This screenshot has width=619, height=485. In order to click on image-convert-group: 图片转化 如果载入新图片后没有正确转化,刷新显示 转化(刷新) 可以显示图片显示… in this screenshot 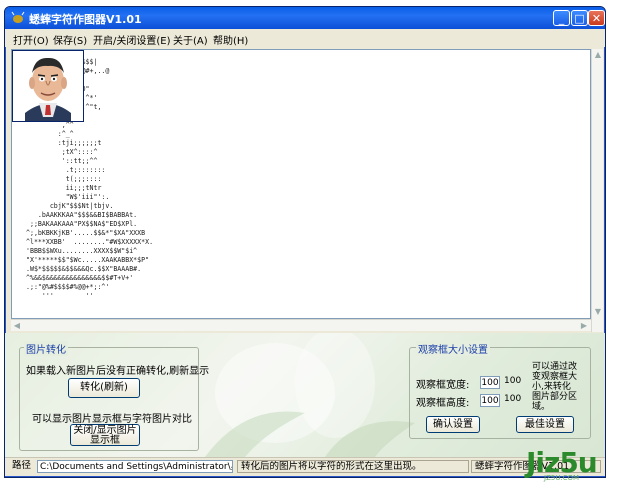, I will do `click(114, 396)`.